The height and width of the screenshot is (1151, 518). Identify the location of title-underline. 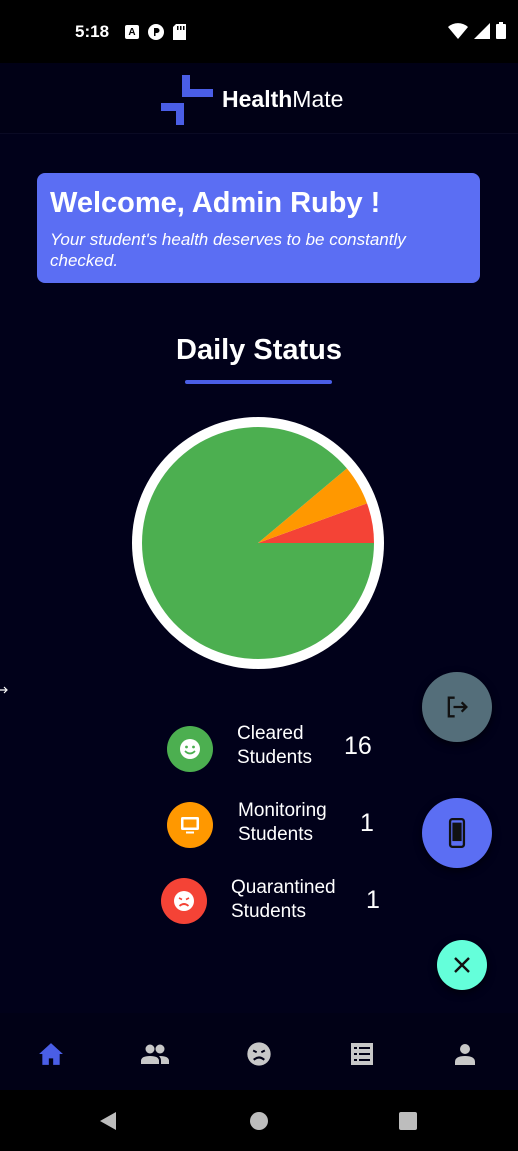
(258, 382).